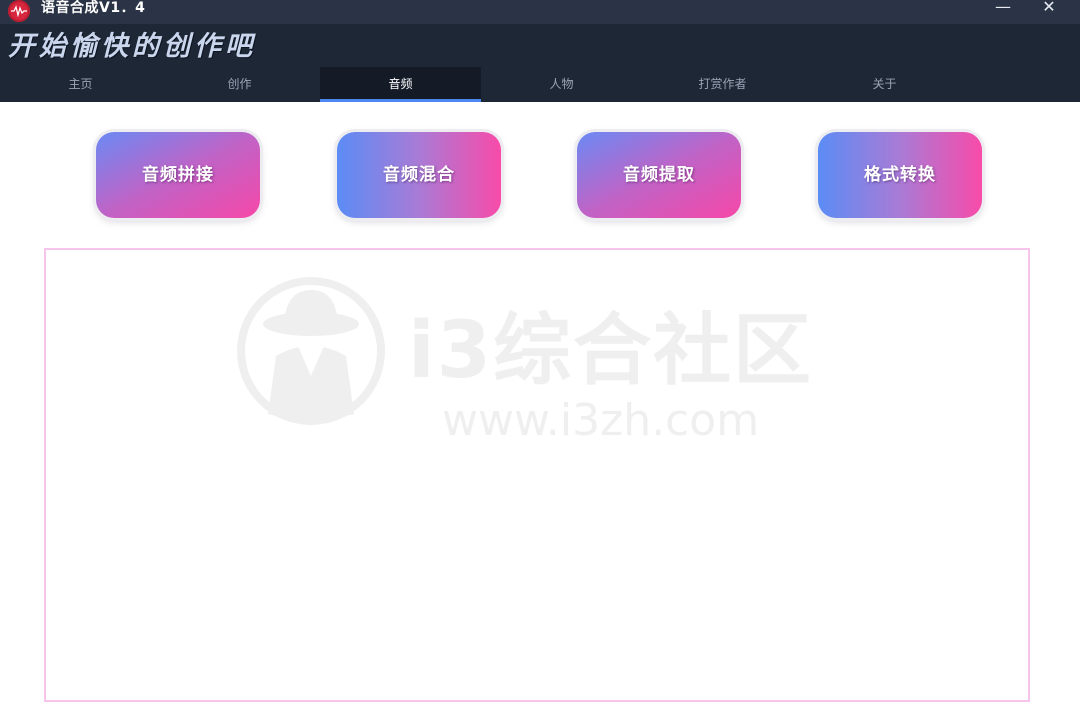 Image resolution: width=1080 pixels, height=727 pixels. What do you see at coordinates (540, 12) in the screenshot?
I see `title-bar: 语音合成V1．4 — ✕` at bounding box center [540, 12].